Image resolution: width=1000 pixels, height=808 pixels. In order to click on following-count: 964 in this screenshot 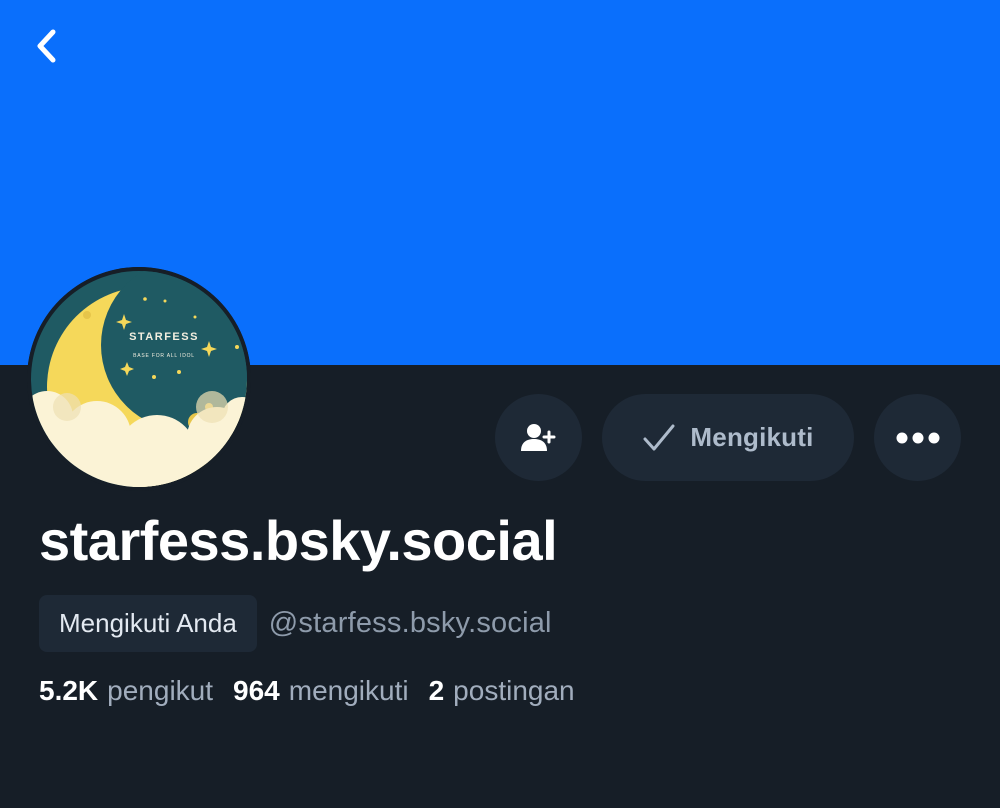, I will do `click(256, 690)`.